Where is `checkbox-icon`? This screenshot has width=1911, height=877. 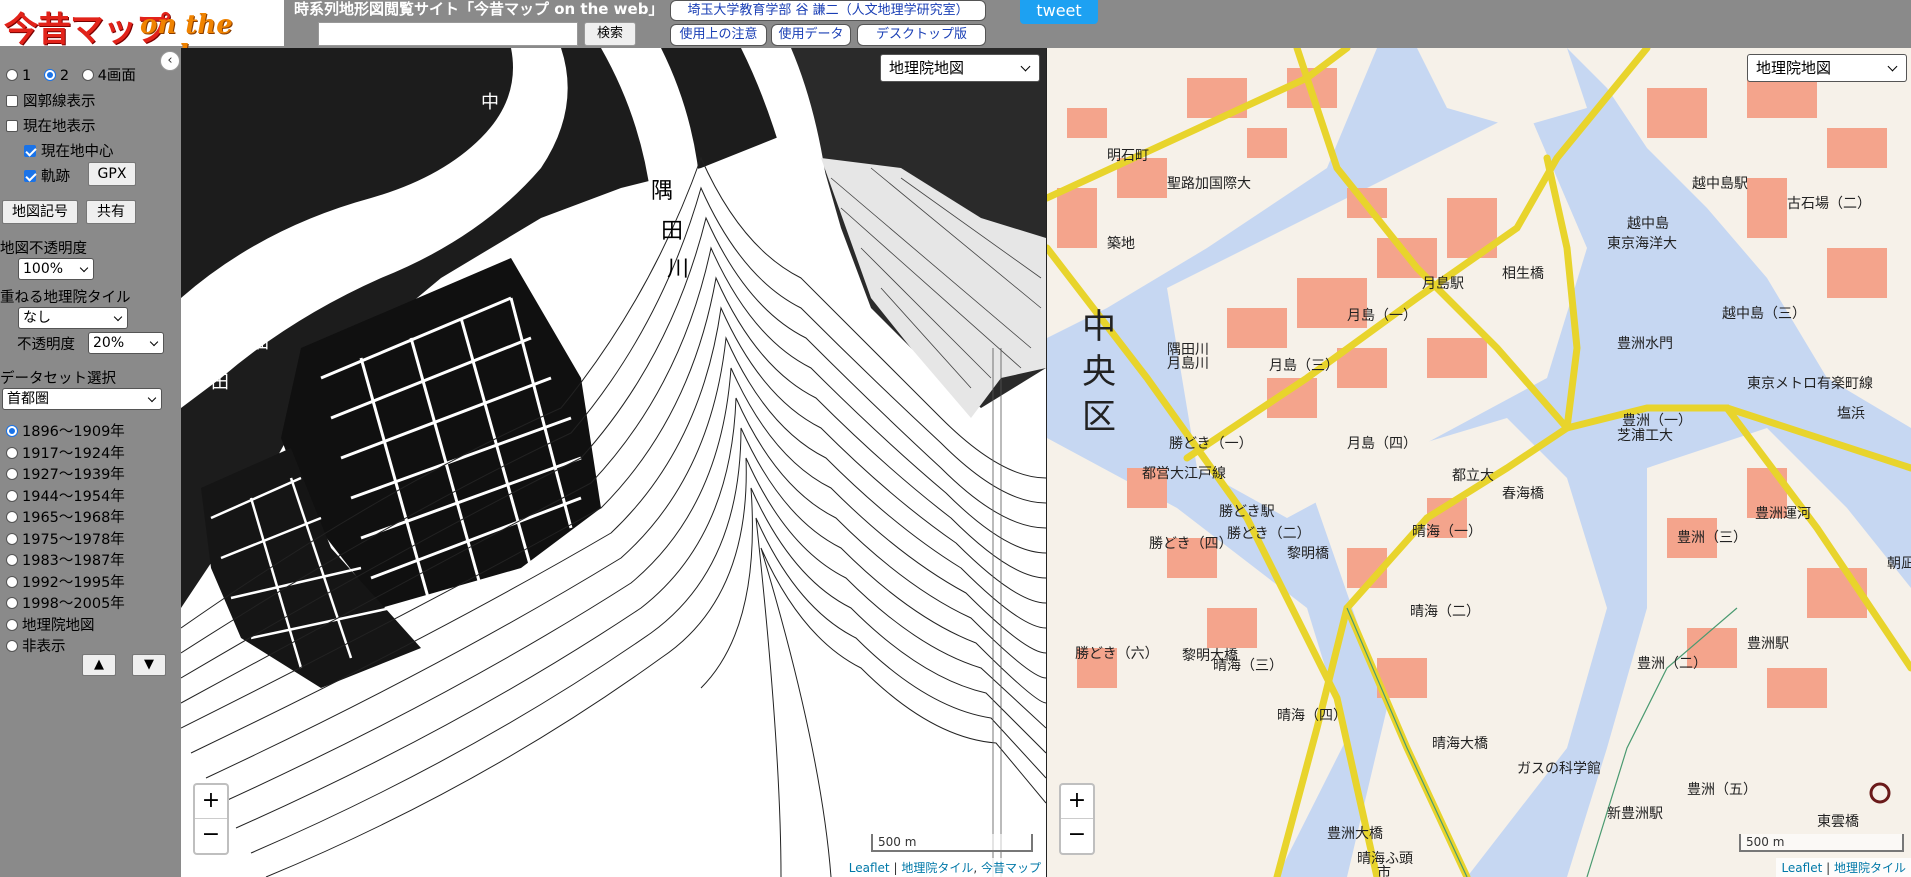
checkbox-icon is located at coordinates (12, 126).